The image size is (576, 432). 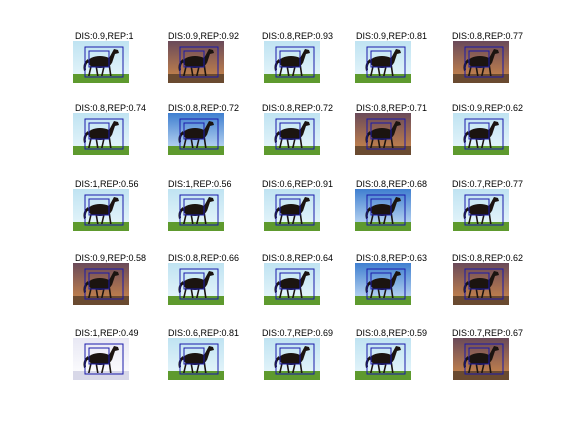 I want to click on panel-label: DIS:0.8,REP:0.68, so click(x=392, y=184).